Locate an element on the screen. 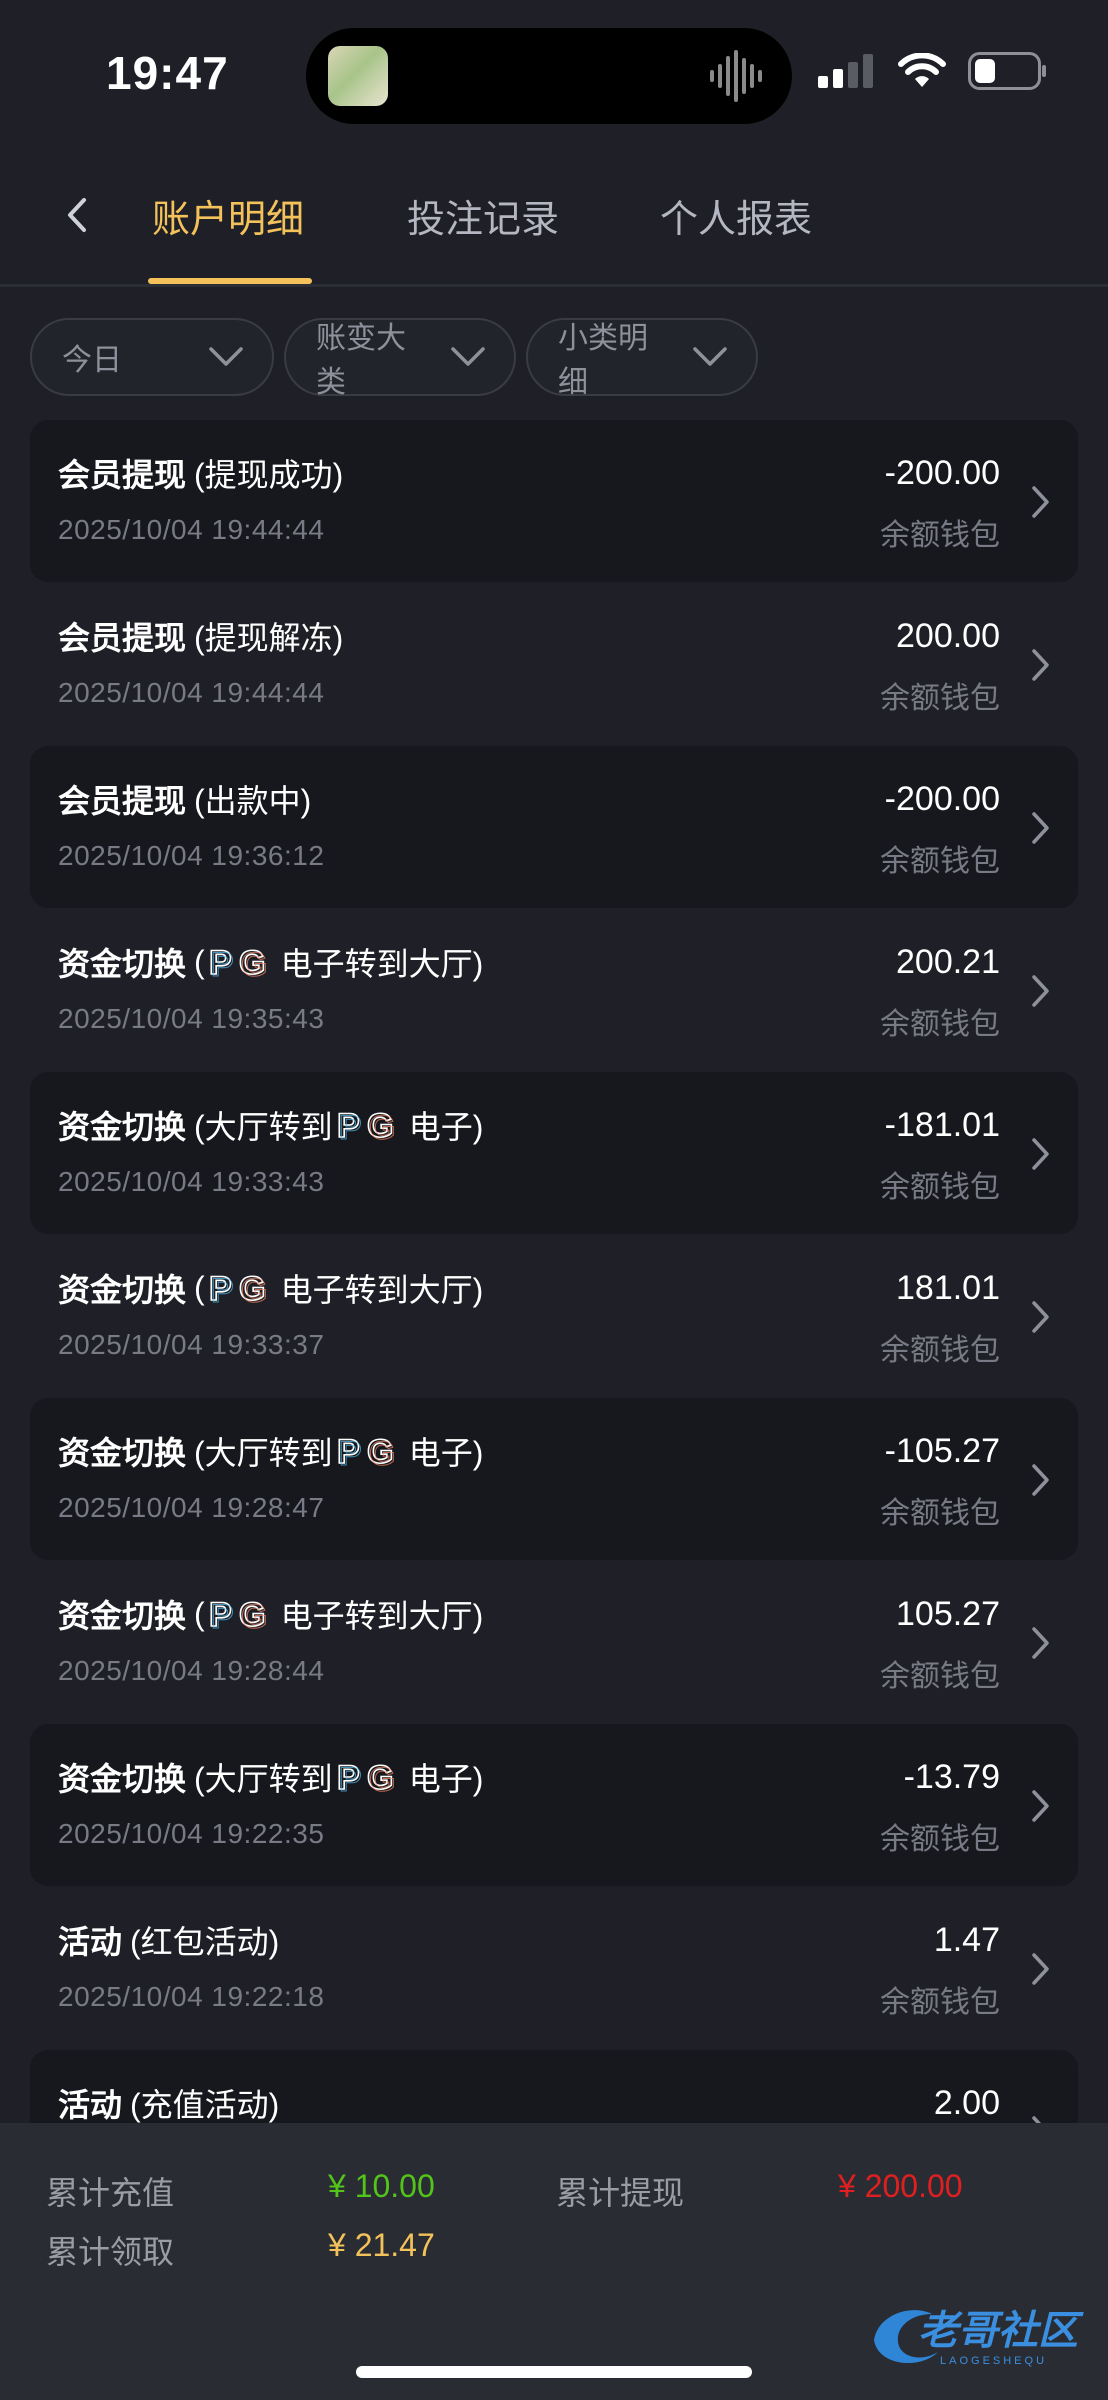 This screenshot has width=1108, height=2400. filter-category-label: 账变大类 is located at coordinates (361, 360).